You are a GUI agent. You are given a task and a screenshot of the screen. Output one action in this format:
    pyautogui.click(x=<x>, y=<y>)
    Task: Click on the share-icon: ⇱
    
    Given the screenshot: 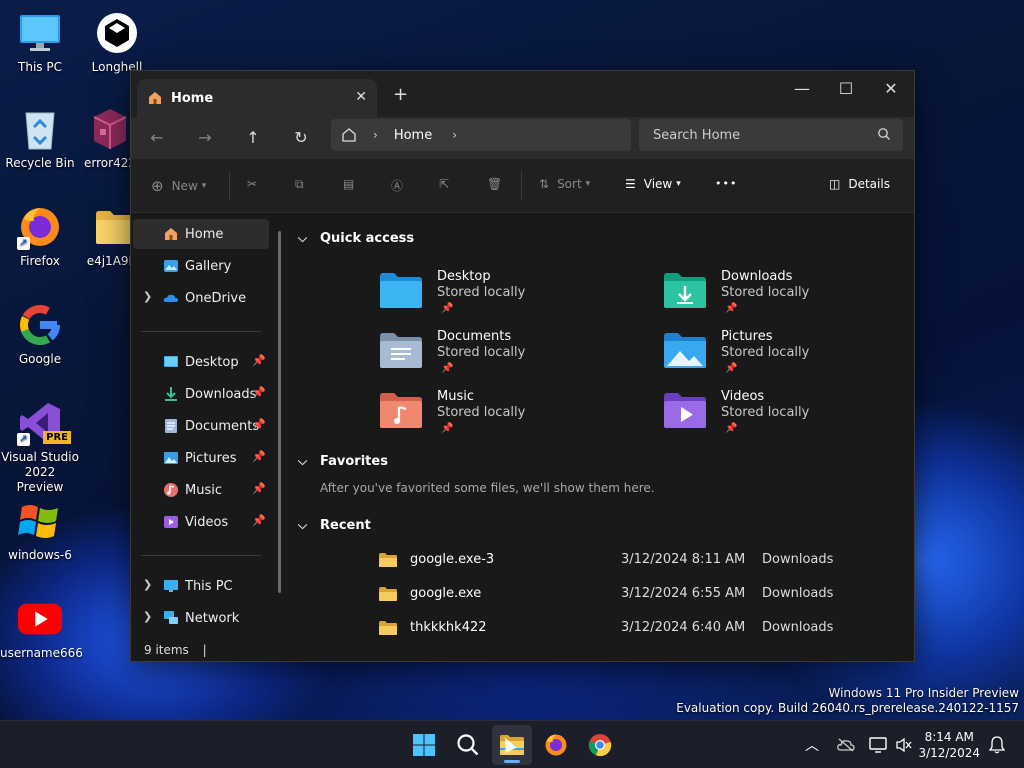 What is the action you would take?
    pyautogui.click(x=444, y=184)
    